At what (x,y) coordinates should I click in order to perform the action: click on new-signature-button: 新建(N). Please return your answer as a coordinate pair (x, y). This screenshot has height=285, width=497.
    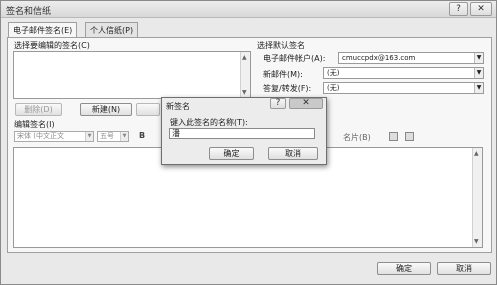
    Looking at the image, I should click on (106, 109).